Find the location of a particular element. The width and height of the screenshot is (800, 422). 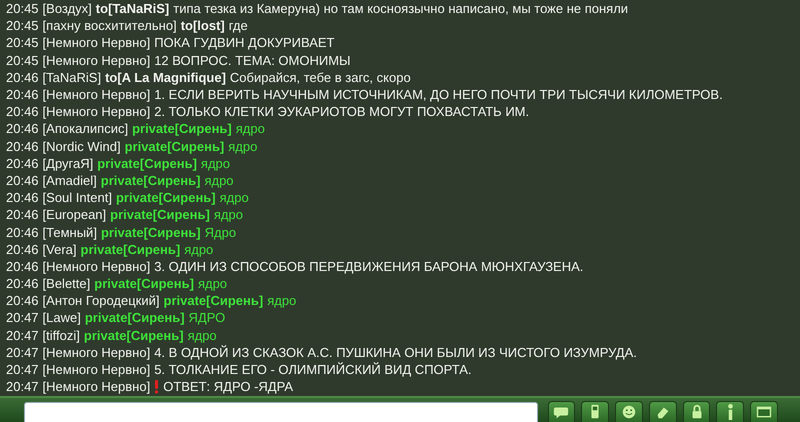

recipient-tag: to[lost] is located at coordinates (202, 26).